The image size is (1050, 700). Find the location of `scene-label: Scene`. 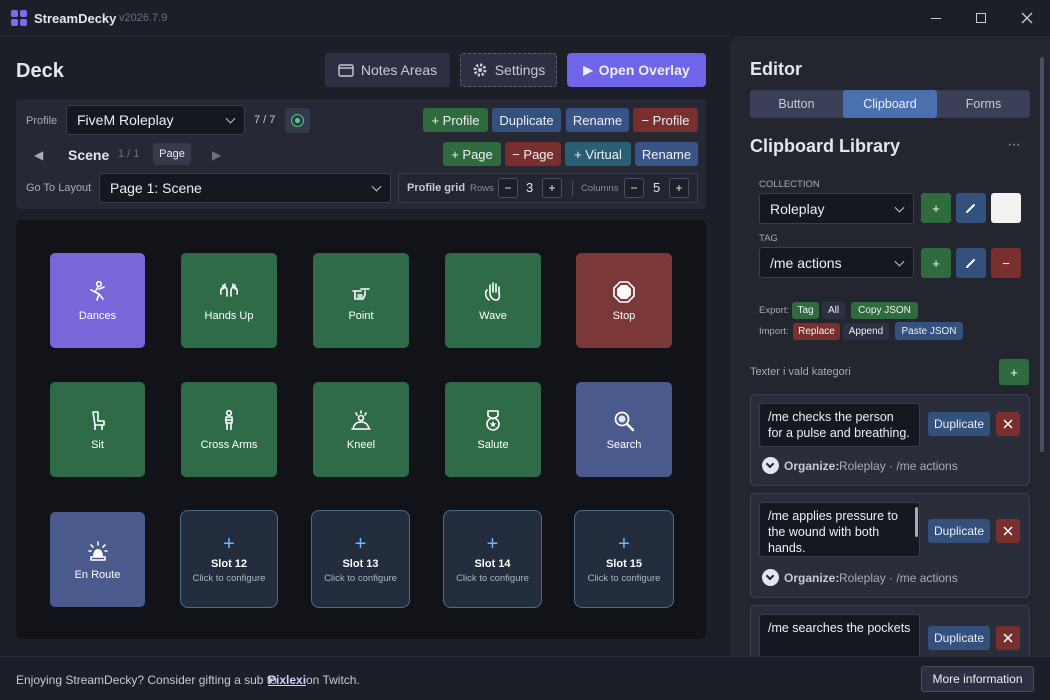

scene-label: Scene is located at coordinates (89, 155).